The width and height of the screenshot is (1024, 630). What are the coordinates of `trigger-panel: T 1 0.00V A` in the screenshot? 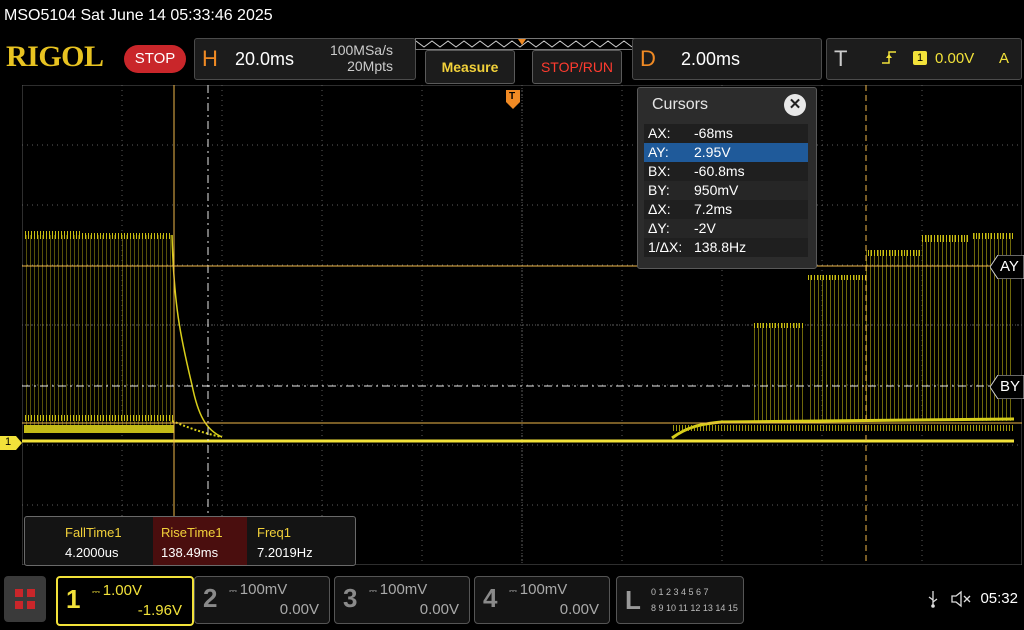 It's located at (924, 59).